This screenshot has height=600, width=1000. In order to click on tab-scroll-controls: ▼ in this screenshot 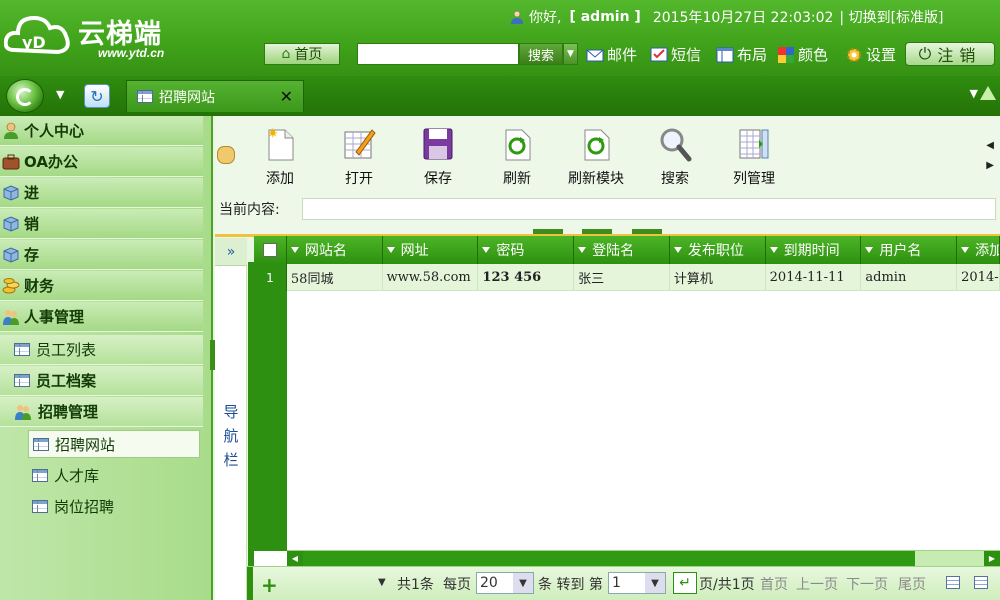, I will do `click(983, 93)`.